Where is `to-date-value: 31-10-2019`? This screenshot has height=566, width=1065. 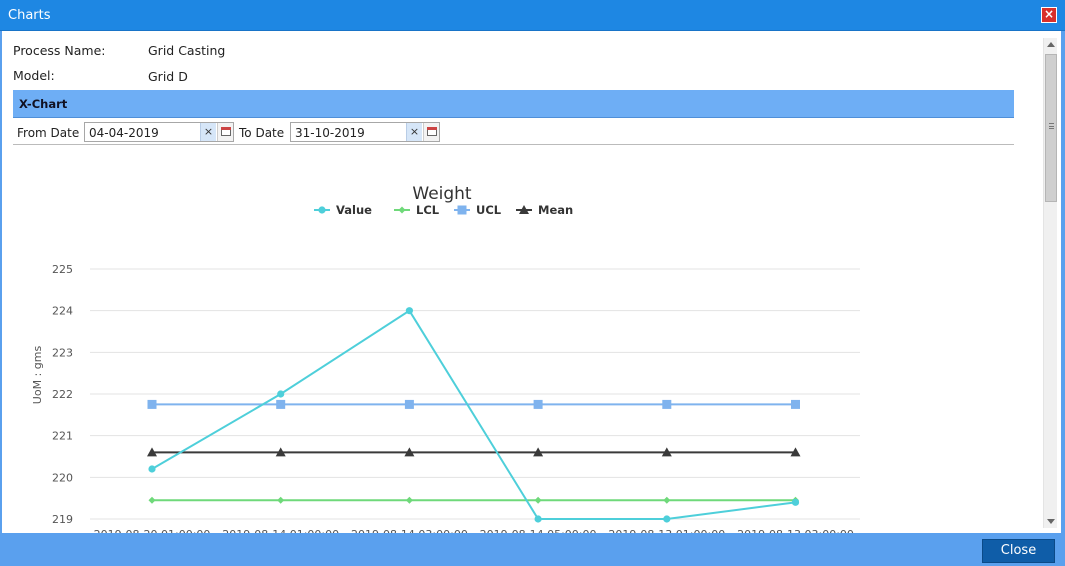 to-date-value: 31-10-2019 is located at coordinates (330, 133).